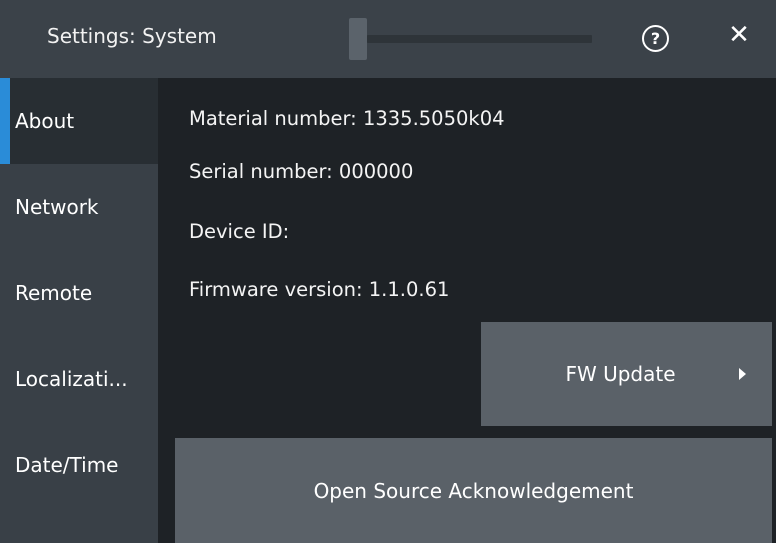  I want to click on sidebar-item-label: About, so click(45, 121).